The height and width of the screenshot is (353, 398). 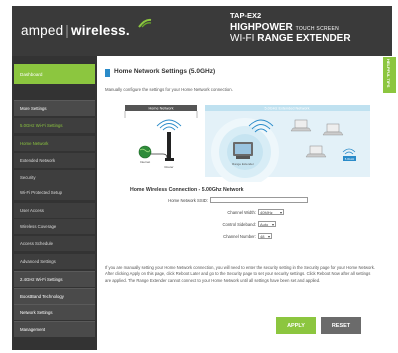 What do you see at coordinates (54, 143) in the screenshot?
I see `sidebar-item-home-network: Home Network` at bounding box center [54, 143].